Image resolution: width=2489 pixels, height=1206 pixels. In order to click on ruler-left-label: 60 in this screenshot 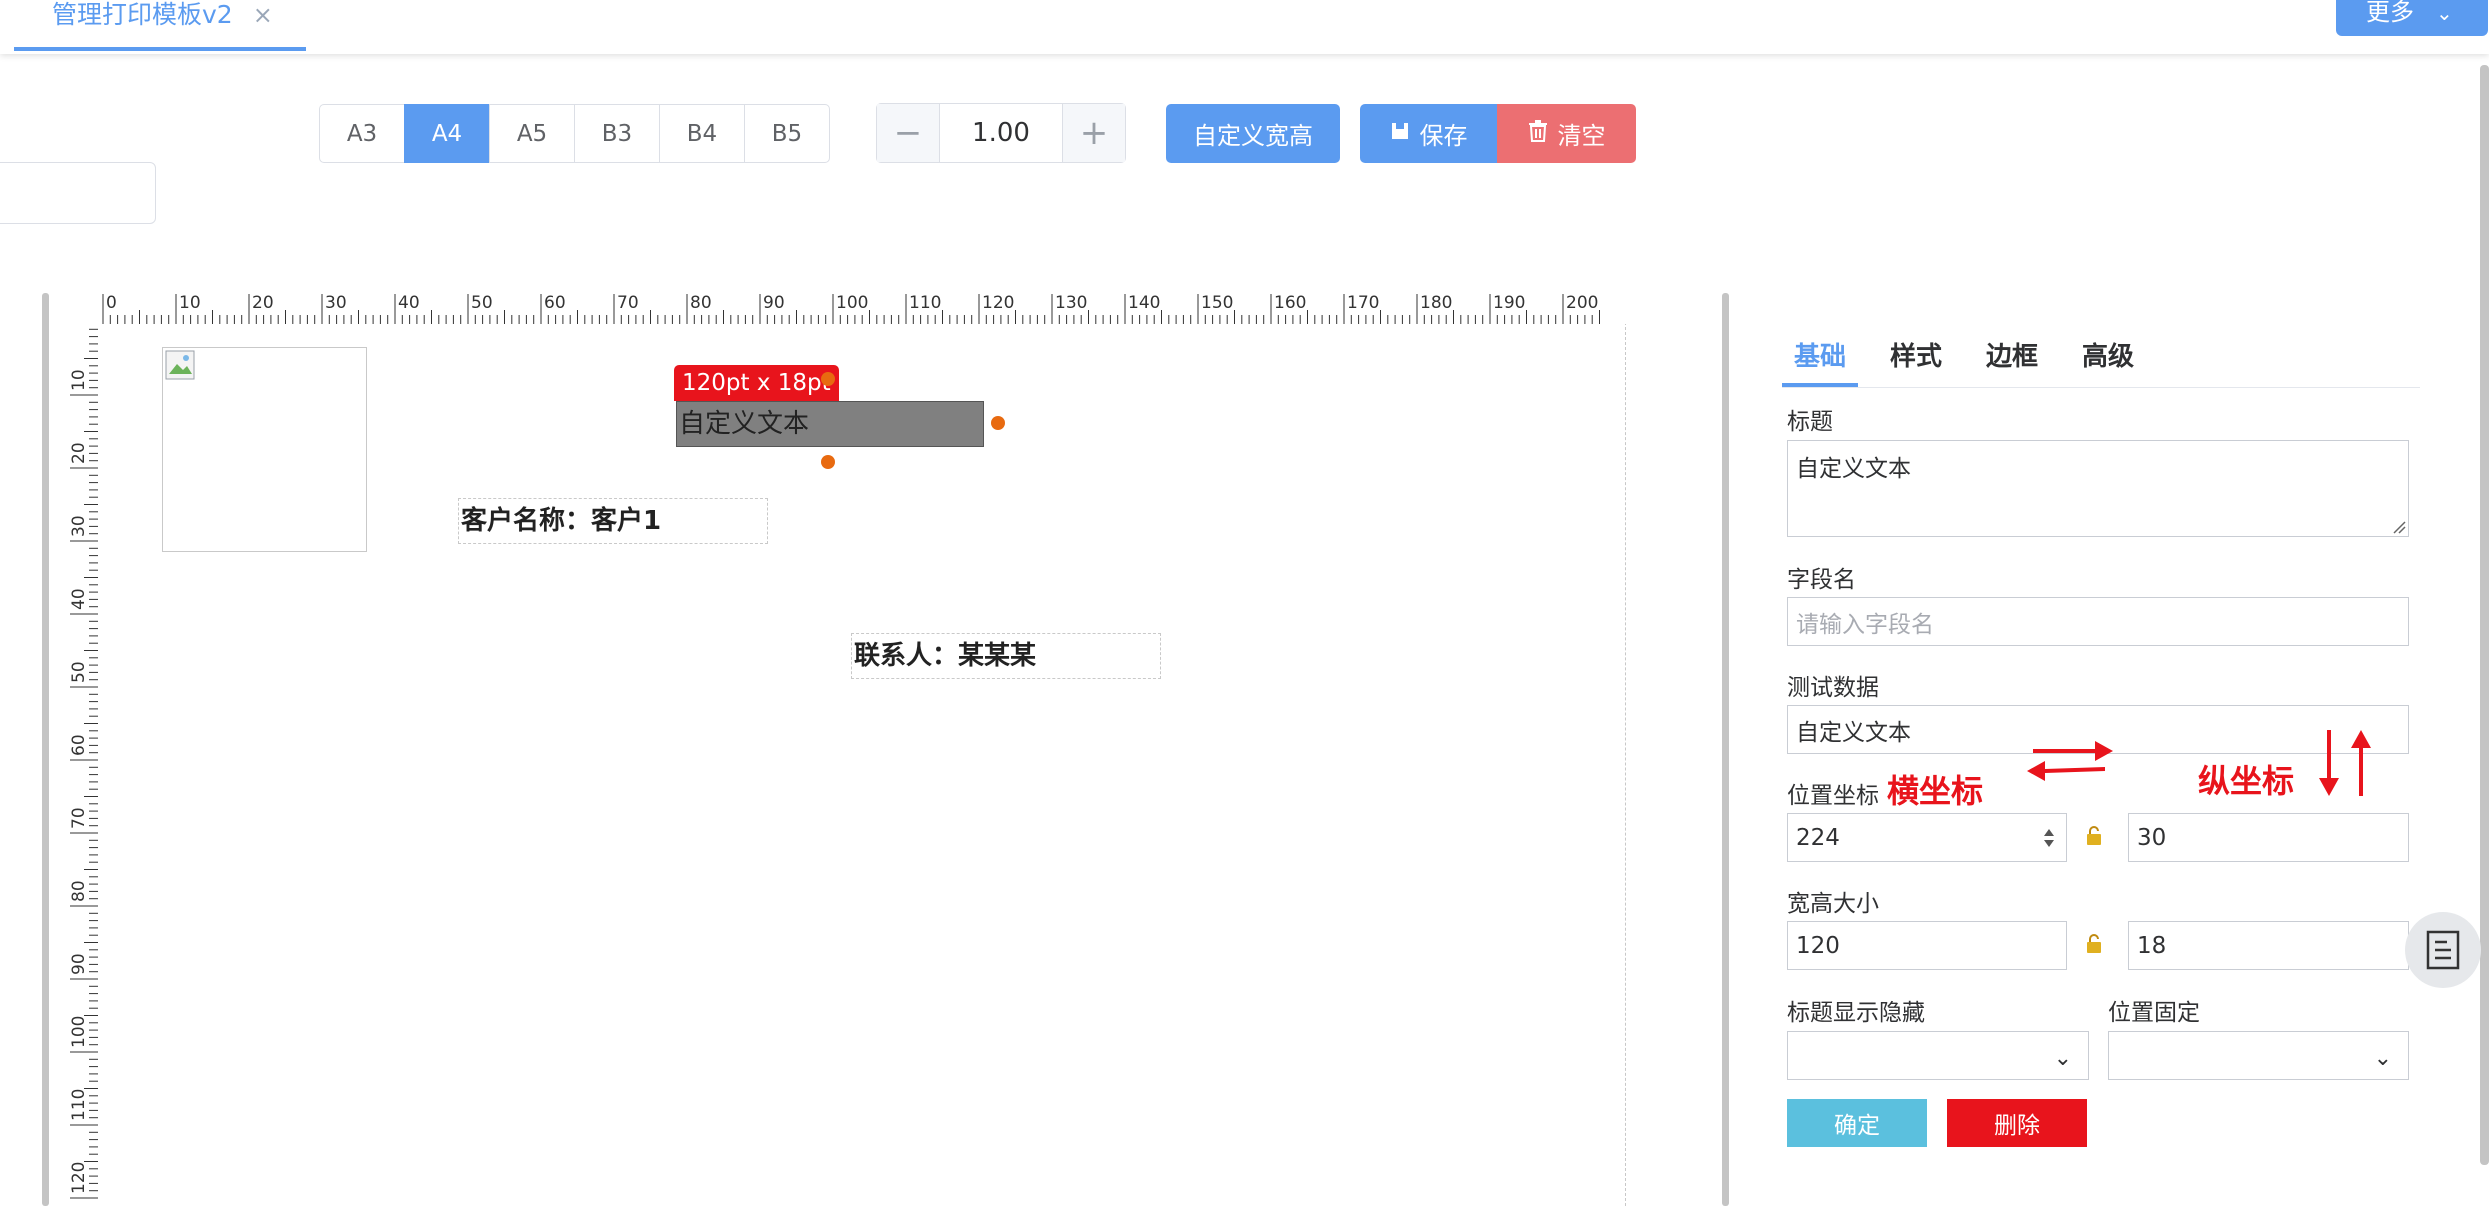, I will do `click(79, 745)`.